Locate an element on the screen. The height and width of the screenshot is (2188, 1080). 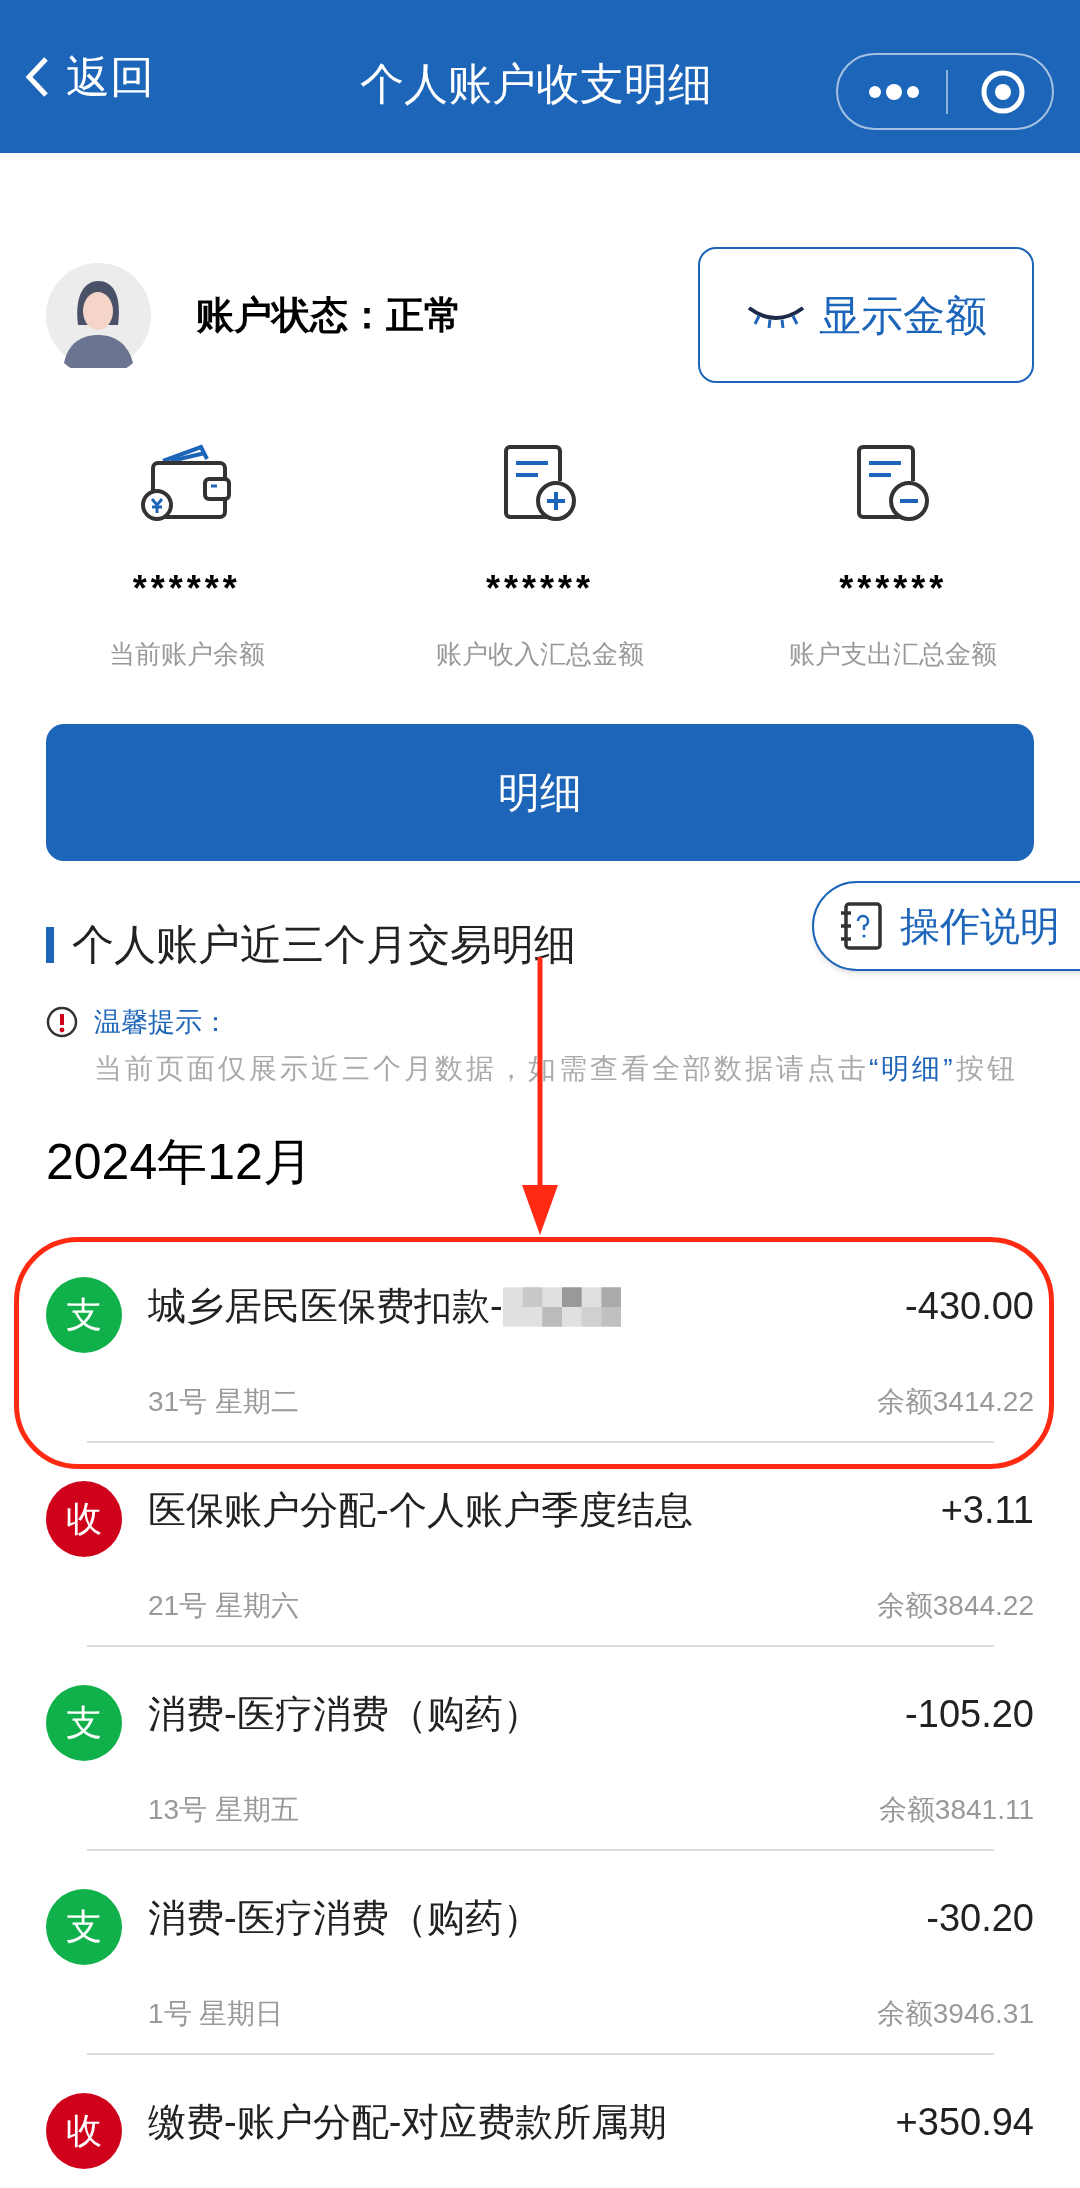
balance-text: 余额3414.22 is located at coordinates (955, 1401).